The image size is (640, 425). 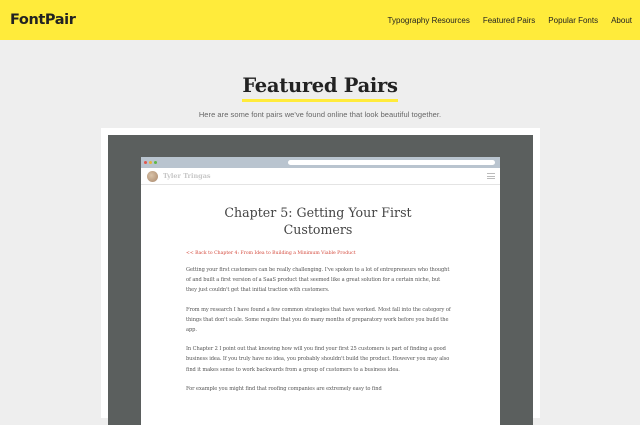 I want to click on maximize-dot-icon, so click(x=155, y=162).